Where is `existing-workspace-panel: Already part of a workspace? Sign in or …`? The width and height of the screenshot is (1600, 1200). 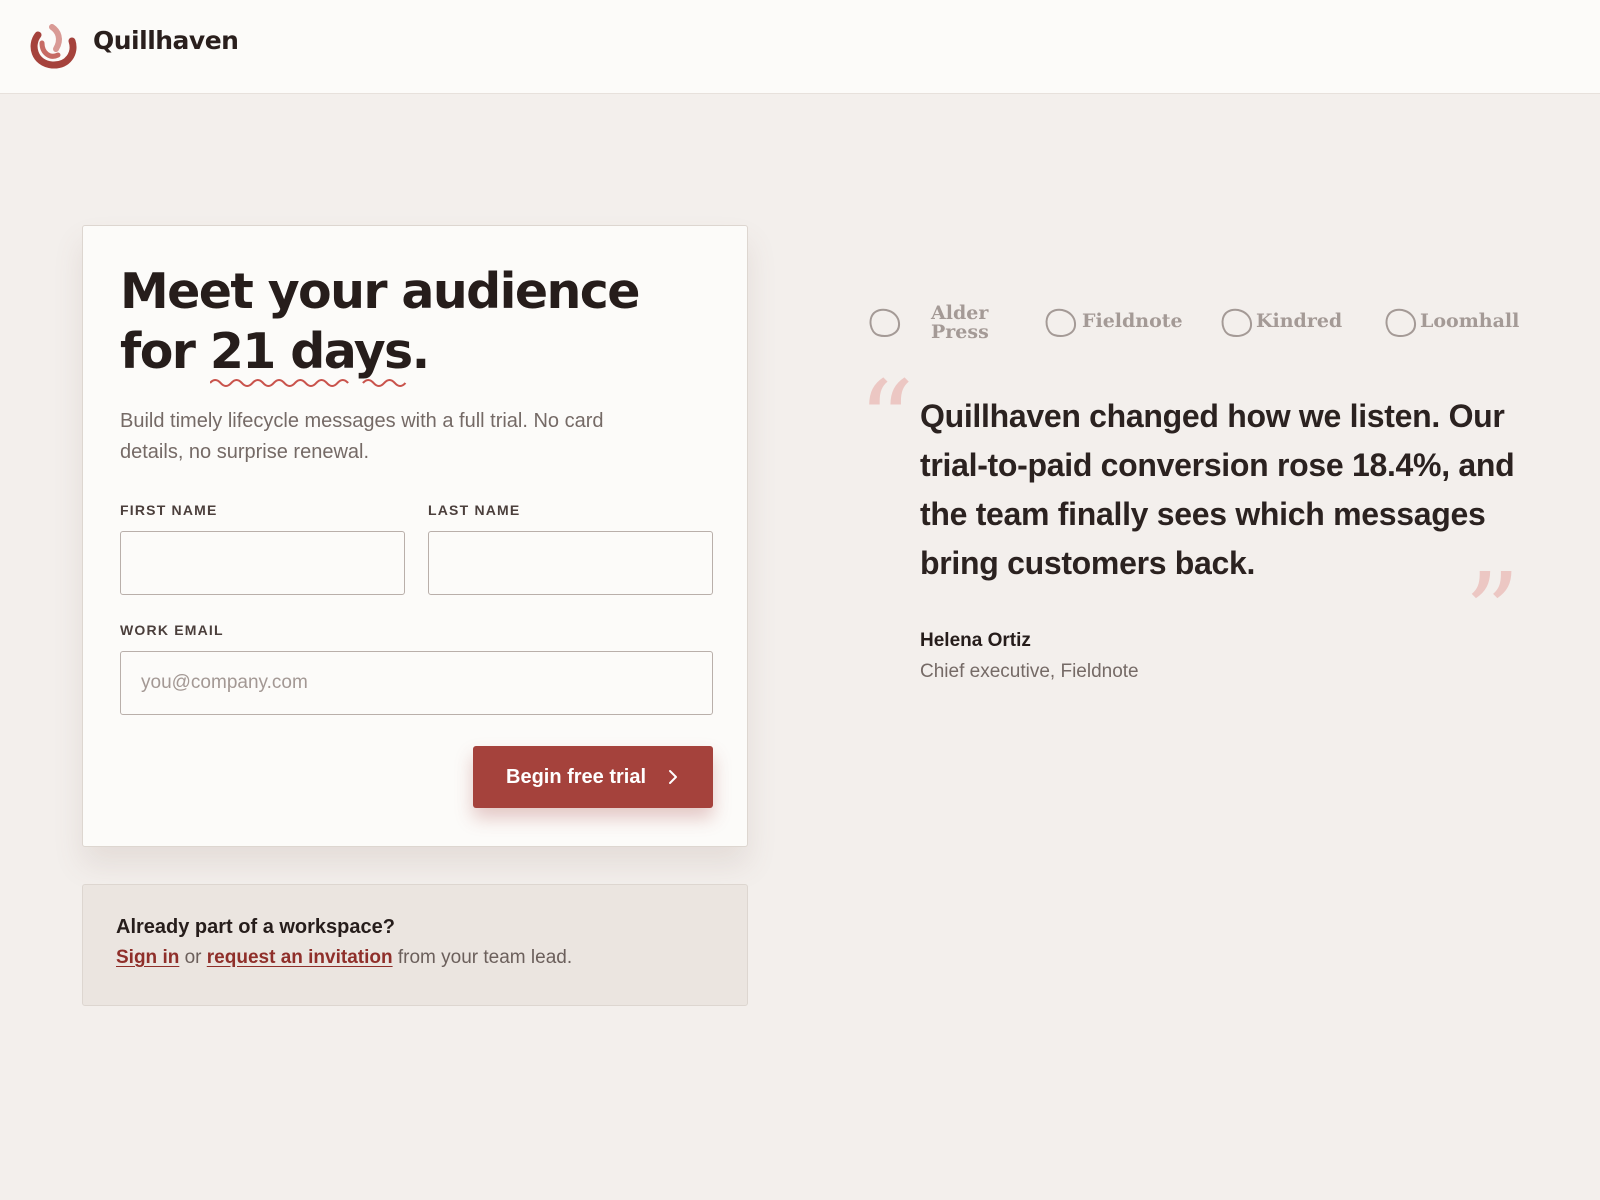 existing-workspace-panel: Already part of a workspace? Sign in or … is located at coordinates (415, 945).